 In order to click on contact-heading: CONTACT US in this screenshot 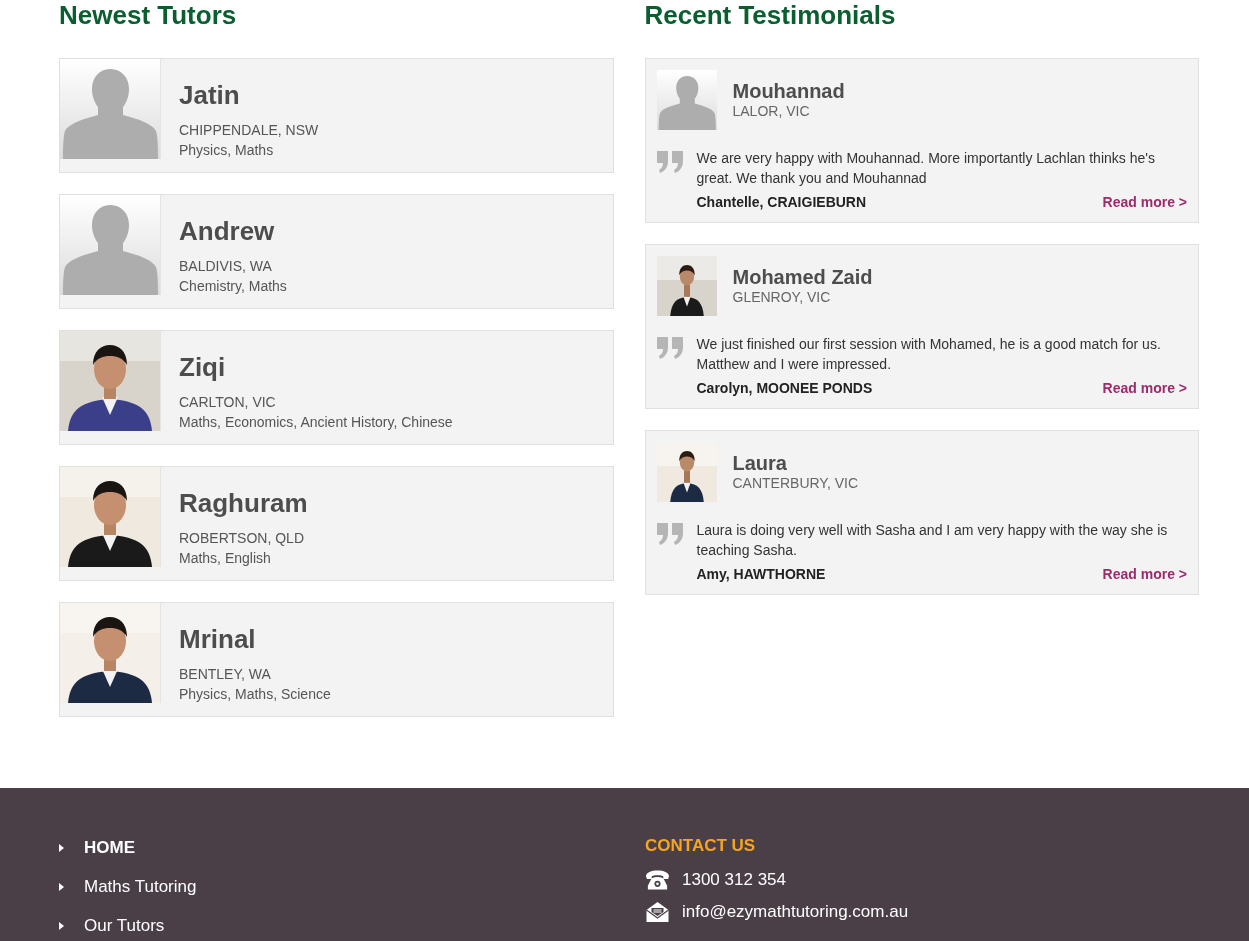, I will do `click(701, 846)`.